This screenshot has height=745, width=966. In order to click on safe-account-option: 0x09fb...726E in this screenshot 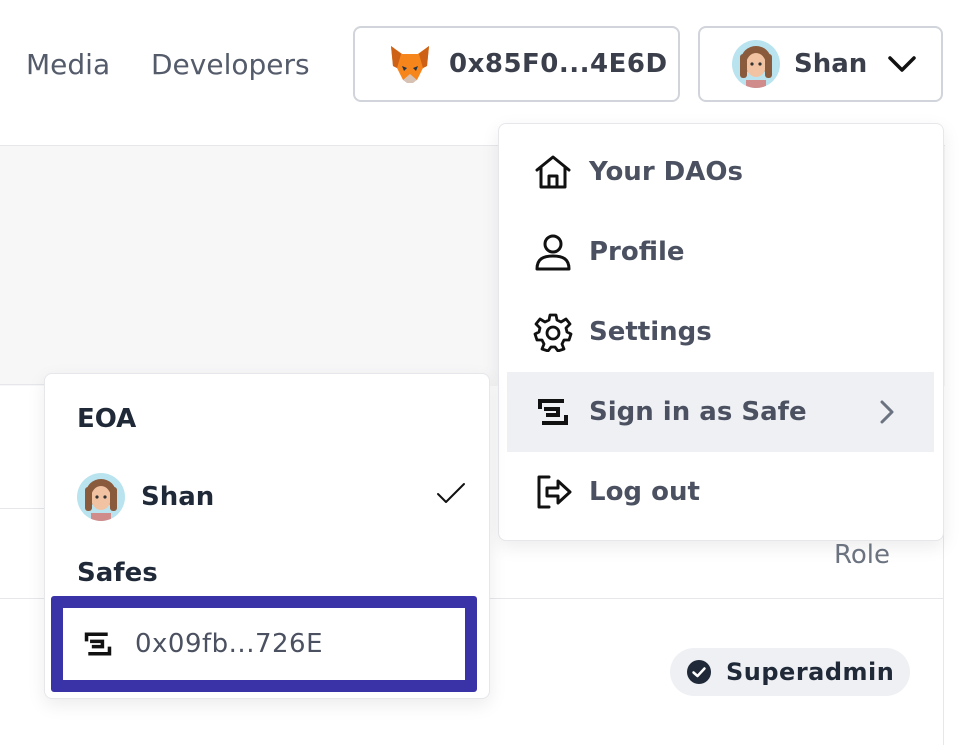, I will do `click(264, 644)`.